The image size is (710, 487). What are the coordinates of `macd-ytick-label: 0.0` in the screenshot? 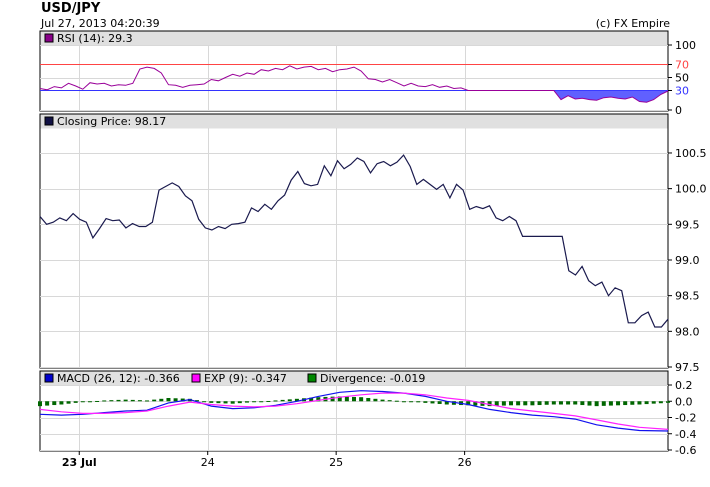 It's located at (684, 401).